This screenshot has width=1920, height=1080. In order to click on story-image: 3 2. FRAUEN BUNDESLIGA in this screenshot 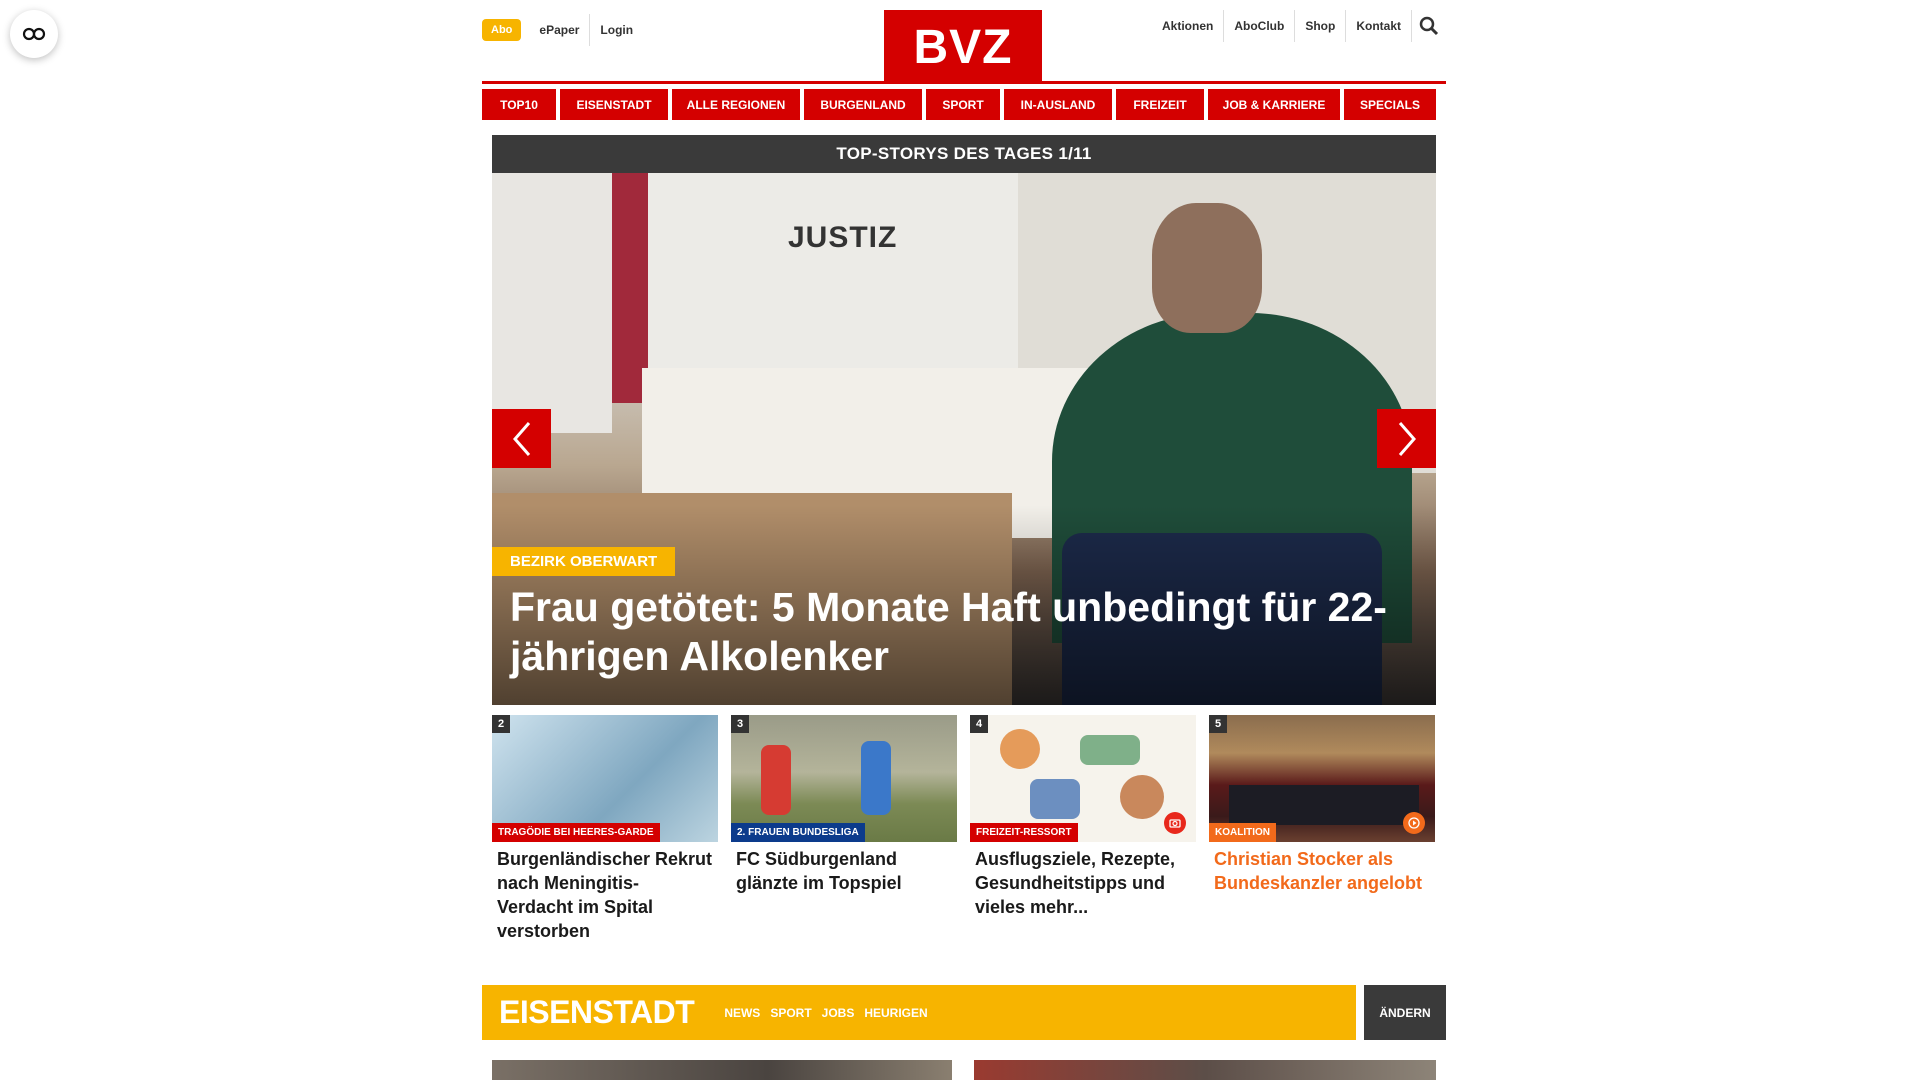, I will do `click(844, 778)`.